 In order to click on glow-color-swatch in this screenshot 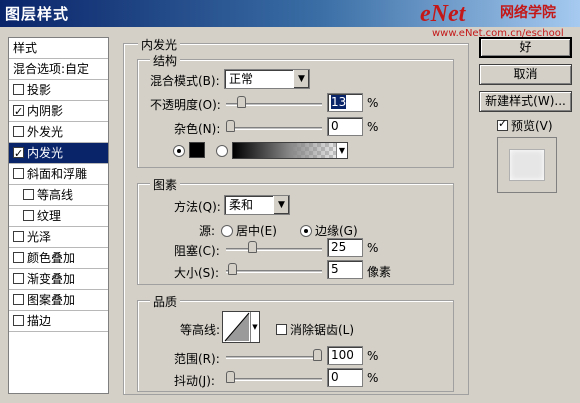, I will do `click(197, 150)`.